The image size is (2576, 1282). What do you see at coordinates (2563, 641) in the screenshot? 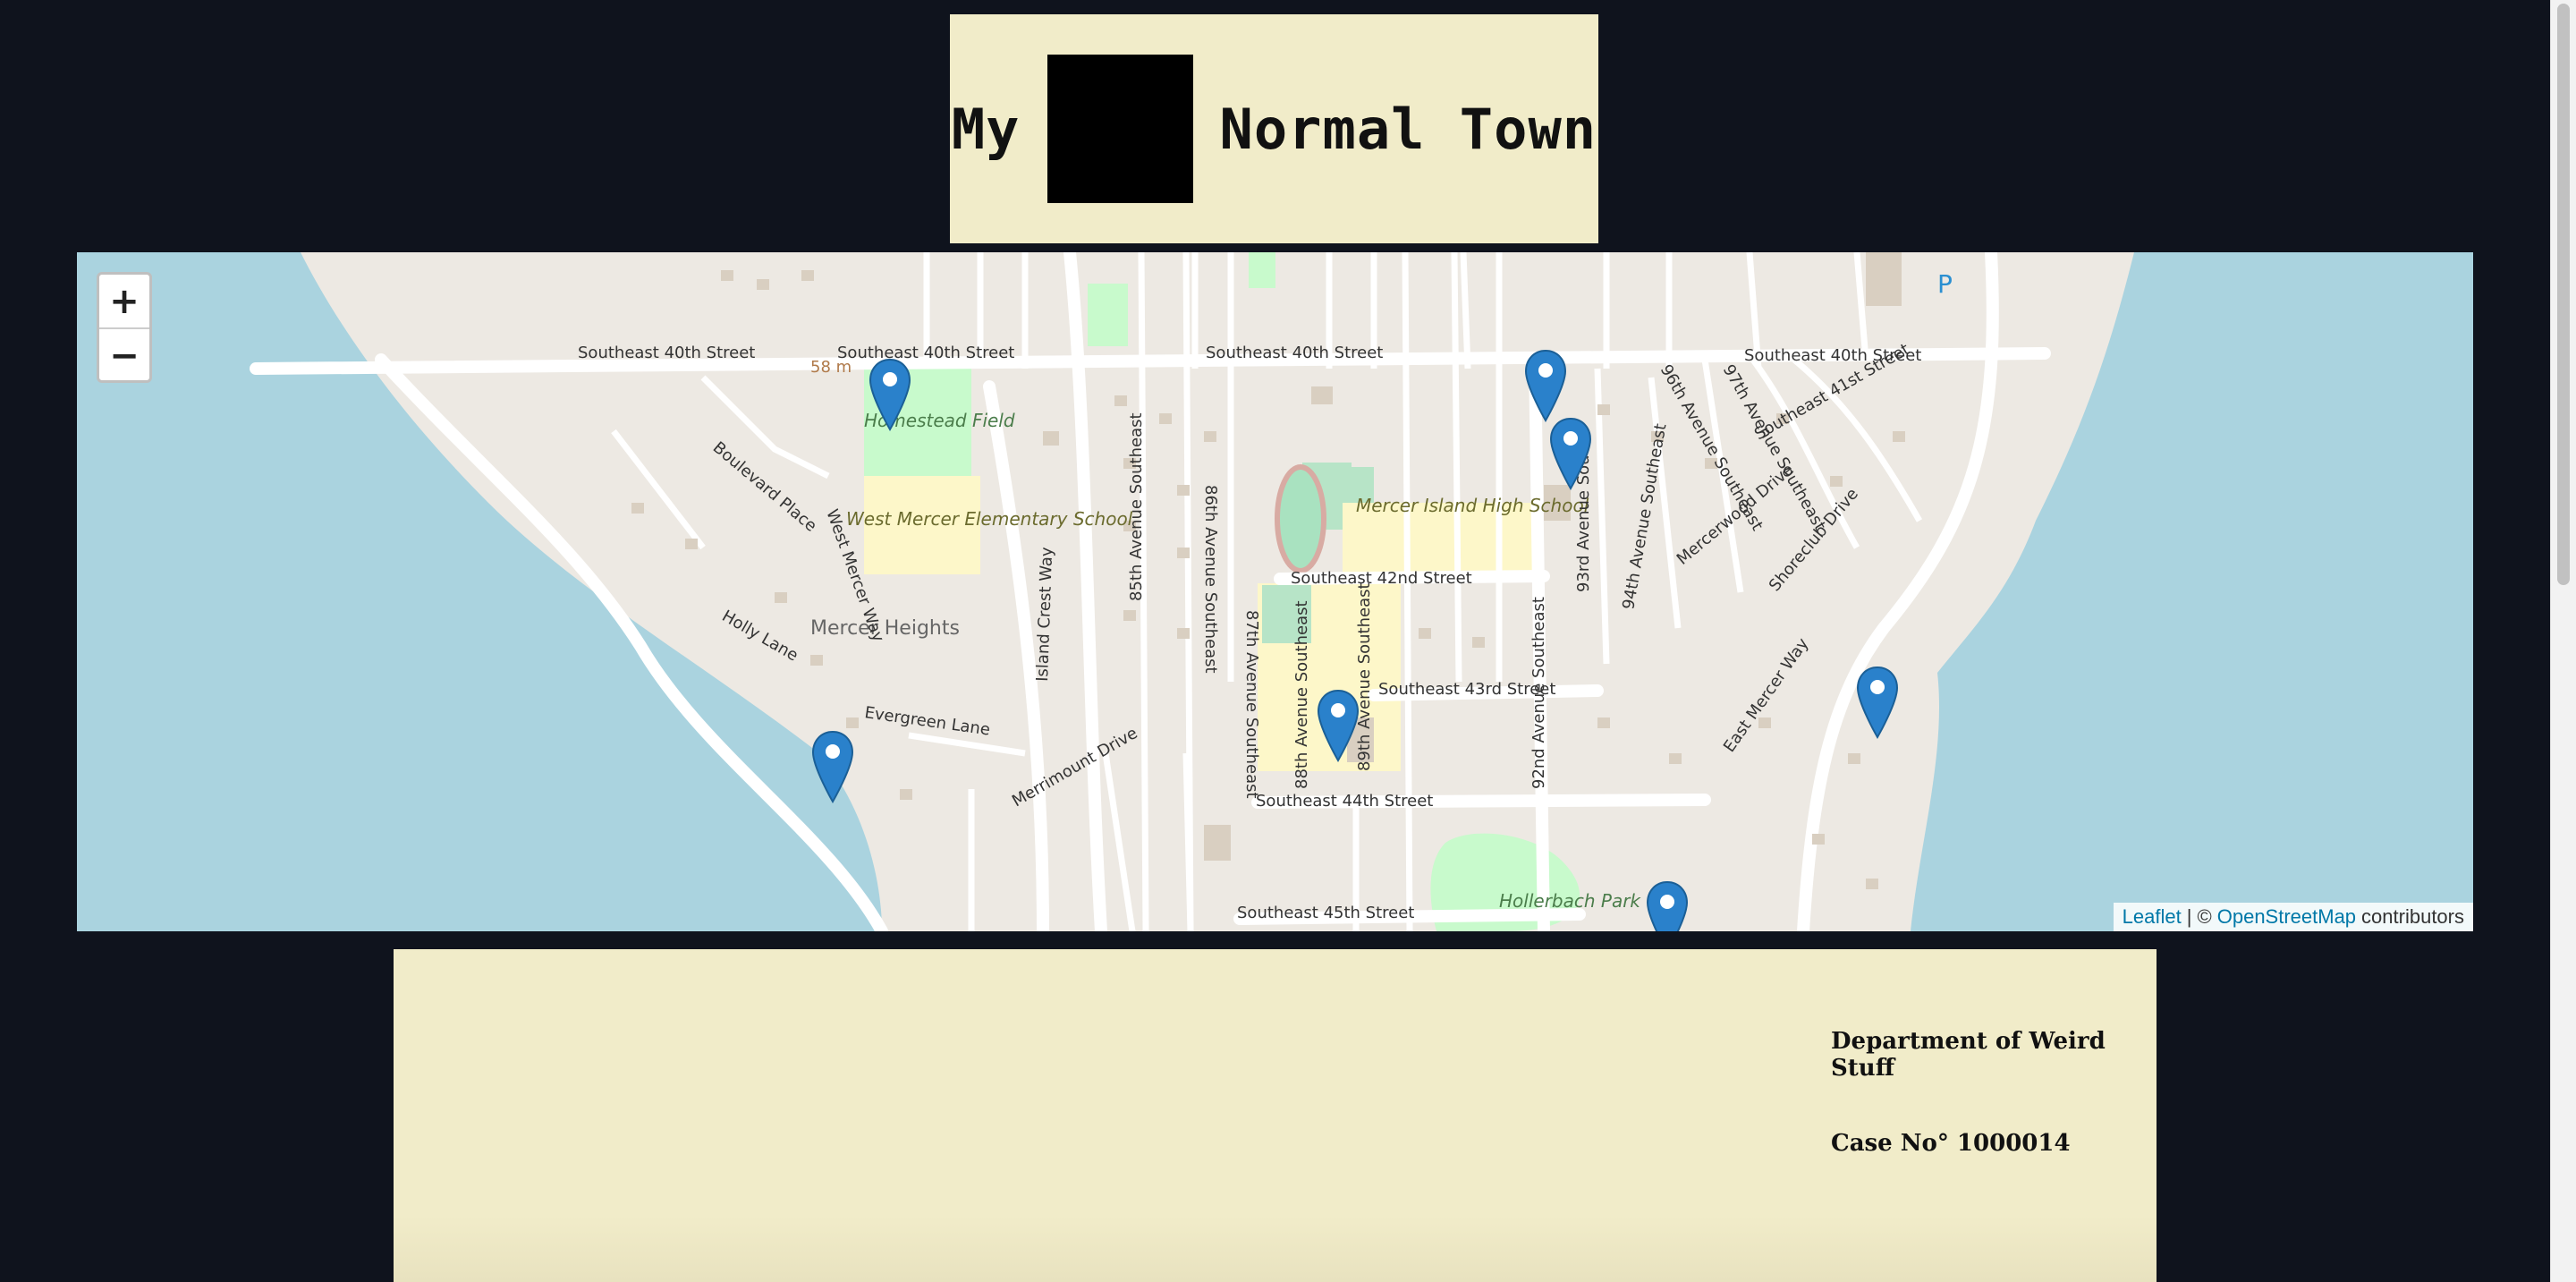
I see `page-scrollbar` at bounding box center [2563, 641].